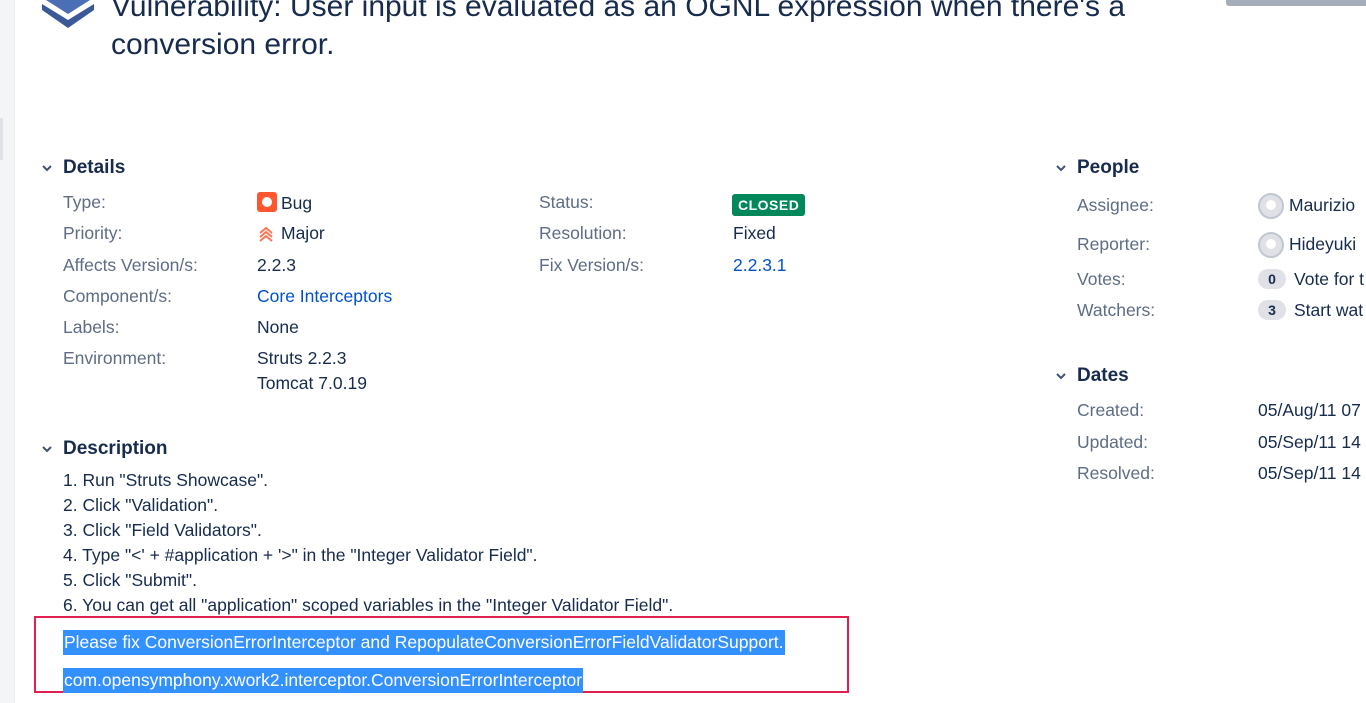 This screenshot has height=703, width=1366. Describe the element at coordinates (1111, 410) in the screenshot. I see `created-label: Created:` at that location.